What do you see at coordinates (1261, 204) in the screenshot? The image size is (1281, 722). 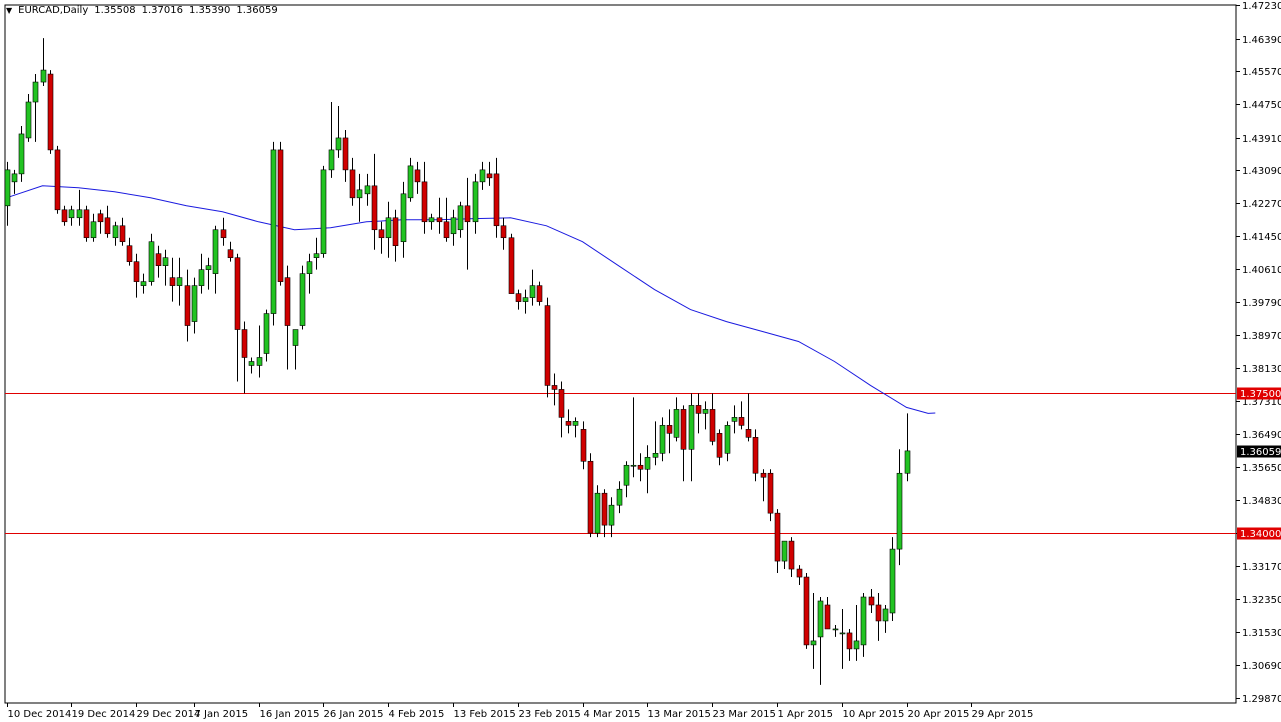 I see `y-tick-label: 1.42270` at bounding box center [1261, 204].